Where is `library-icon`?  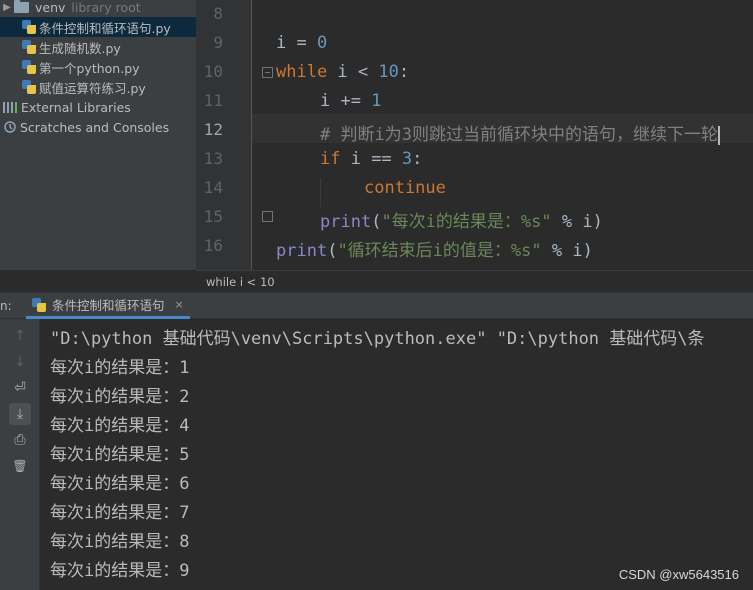
library-icon is located at coordinates (10, 107).